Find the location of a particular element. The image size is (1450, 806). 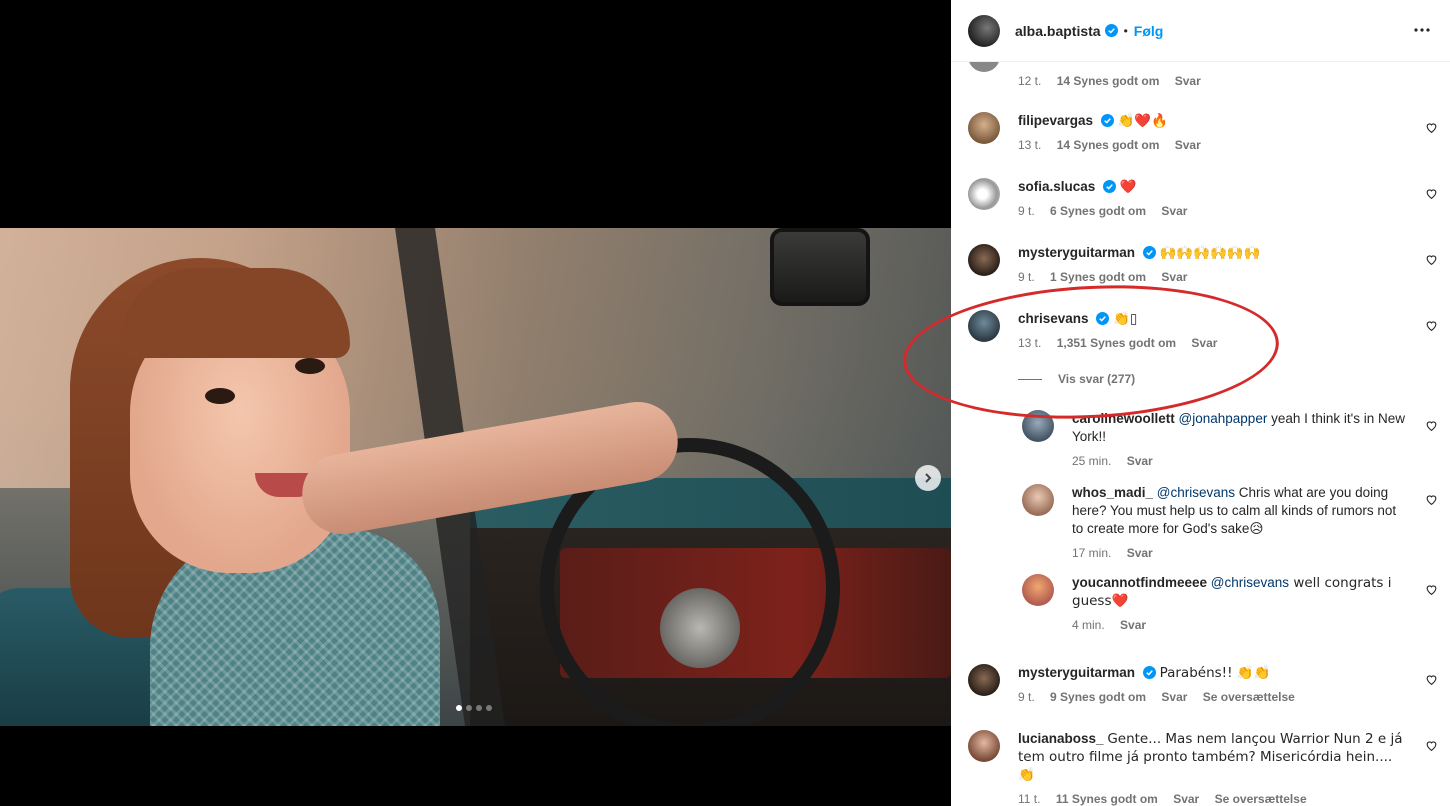

comment-likes: 11 Synes godt om is located at coordinates (1107, 799).